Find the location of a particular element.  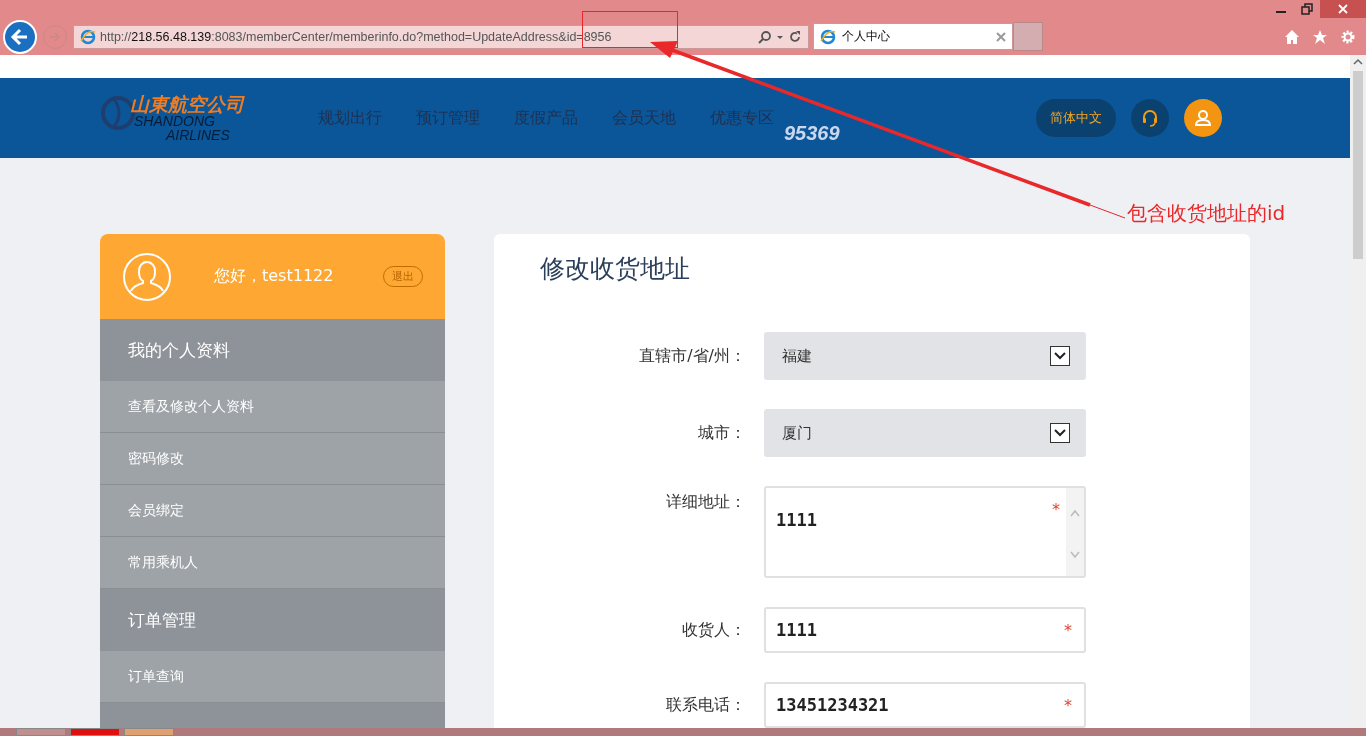

nav-link: 优惠专区 is located at coordinates (742, 118).